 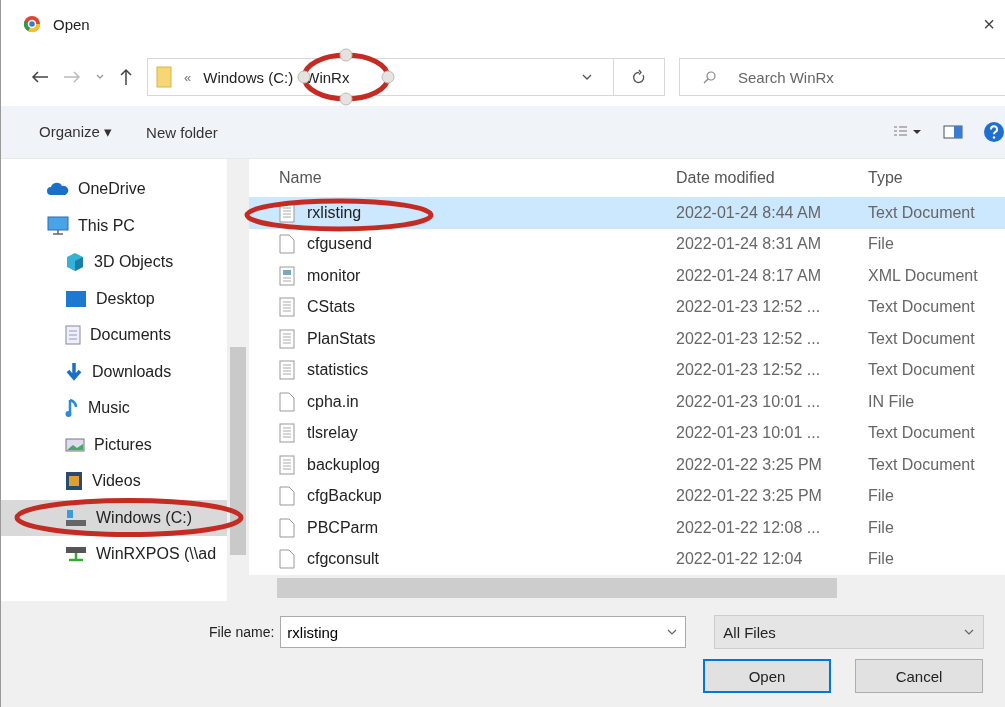 What do you see at coordinates (748, 244) in the screenshot?
I see `date-cell-text: 2022-01-24 8:31 AM` at bounding box center [748, 244].